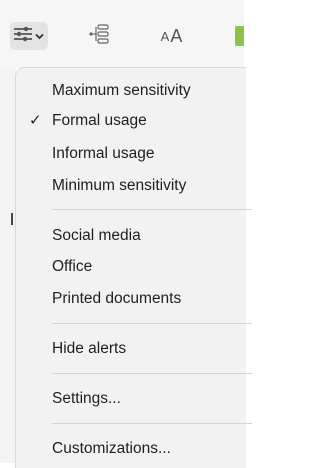 The height and width of the screenshot is (468, 320). What do you see at coordinates (12, 219) in the screenshot?
I see `text-cursor-mark` at bounding box center [12, 219].